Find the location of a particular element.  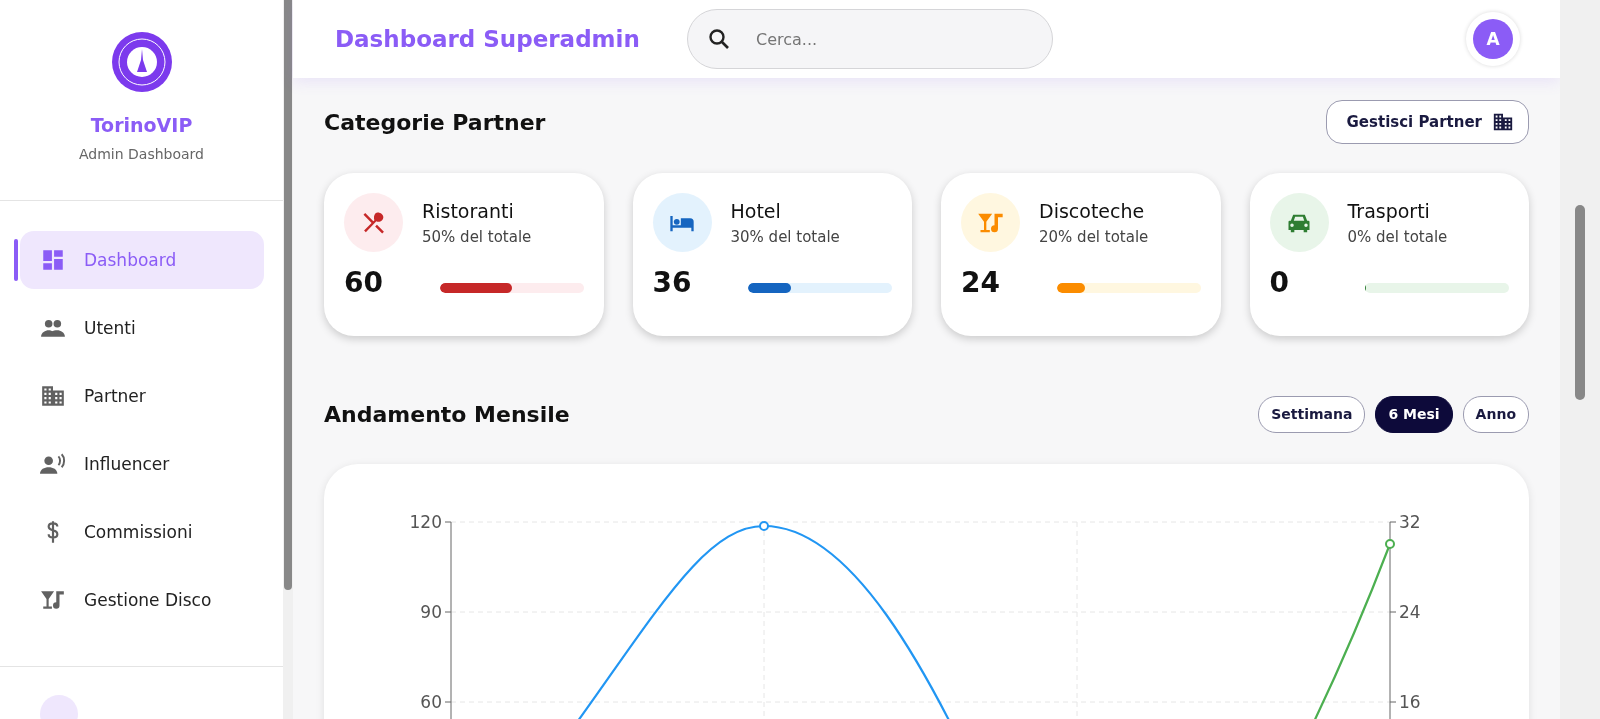

sidebar-item: Gestione Disco is located at coordinates (142, 600).